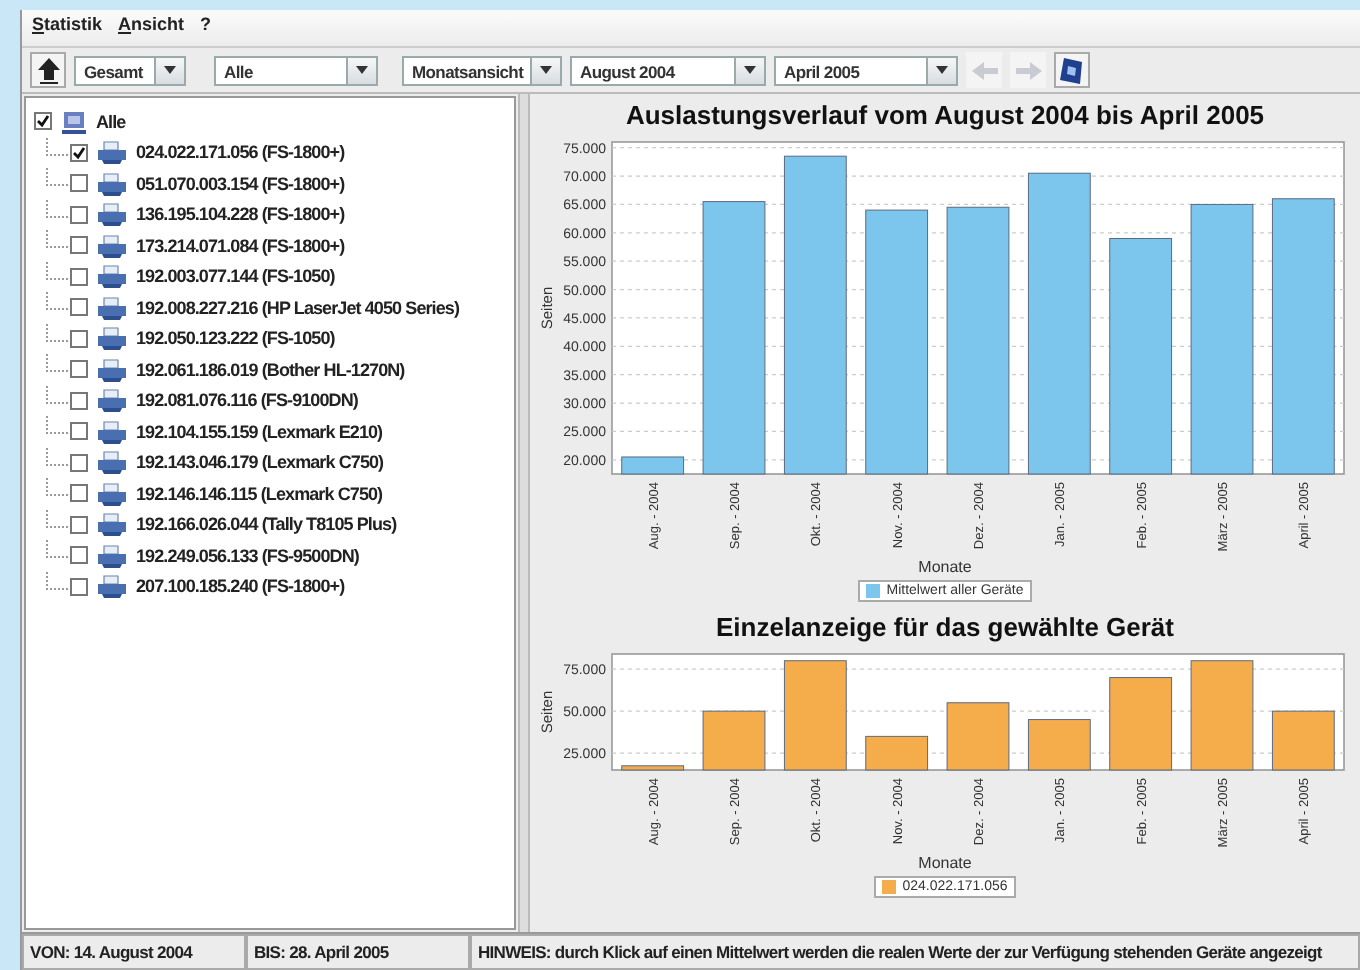  I want to click on document-icon, so click(1072, 70).